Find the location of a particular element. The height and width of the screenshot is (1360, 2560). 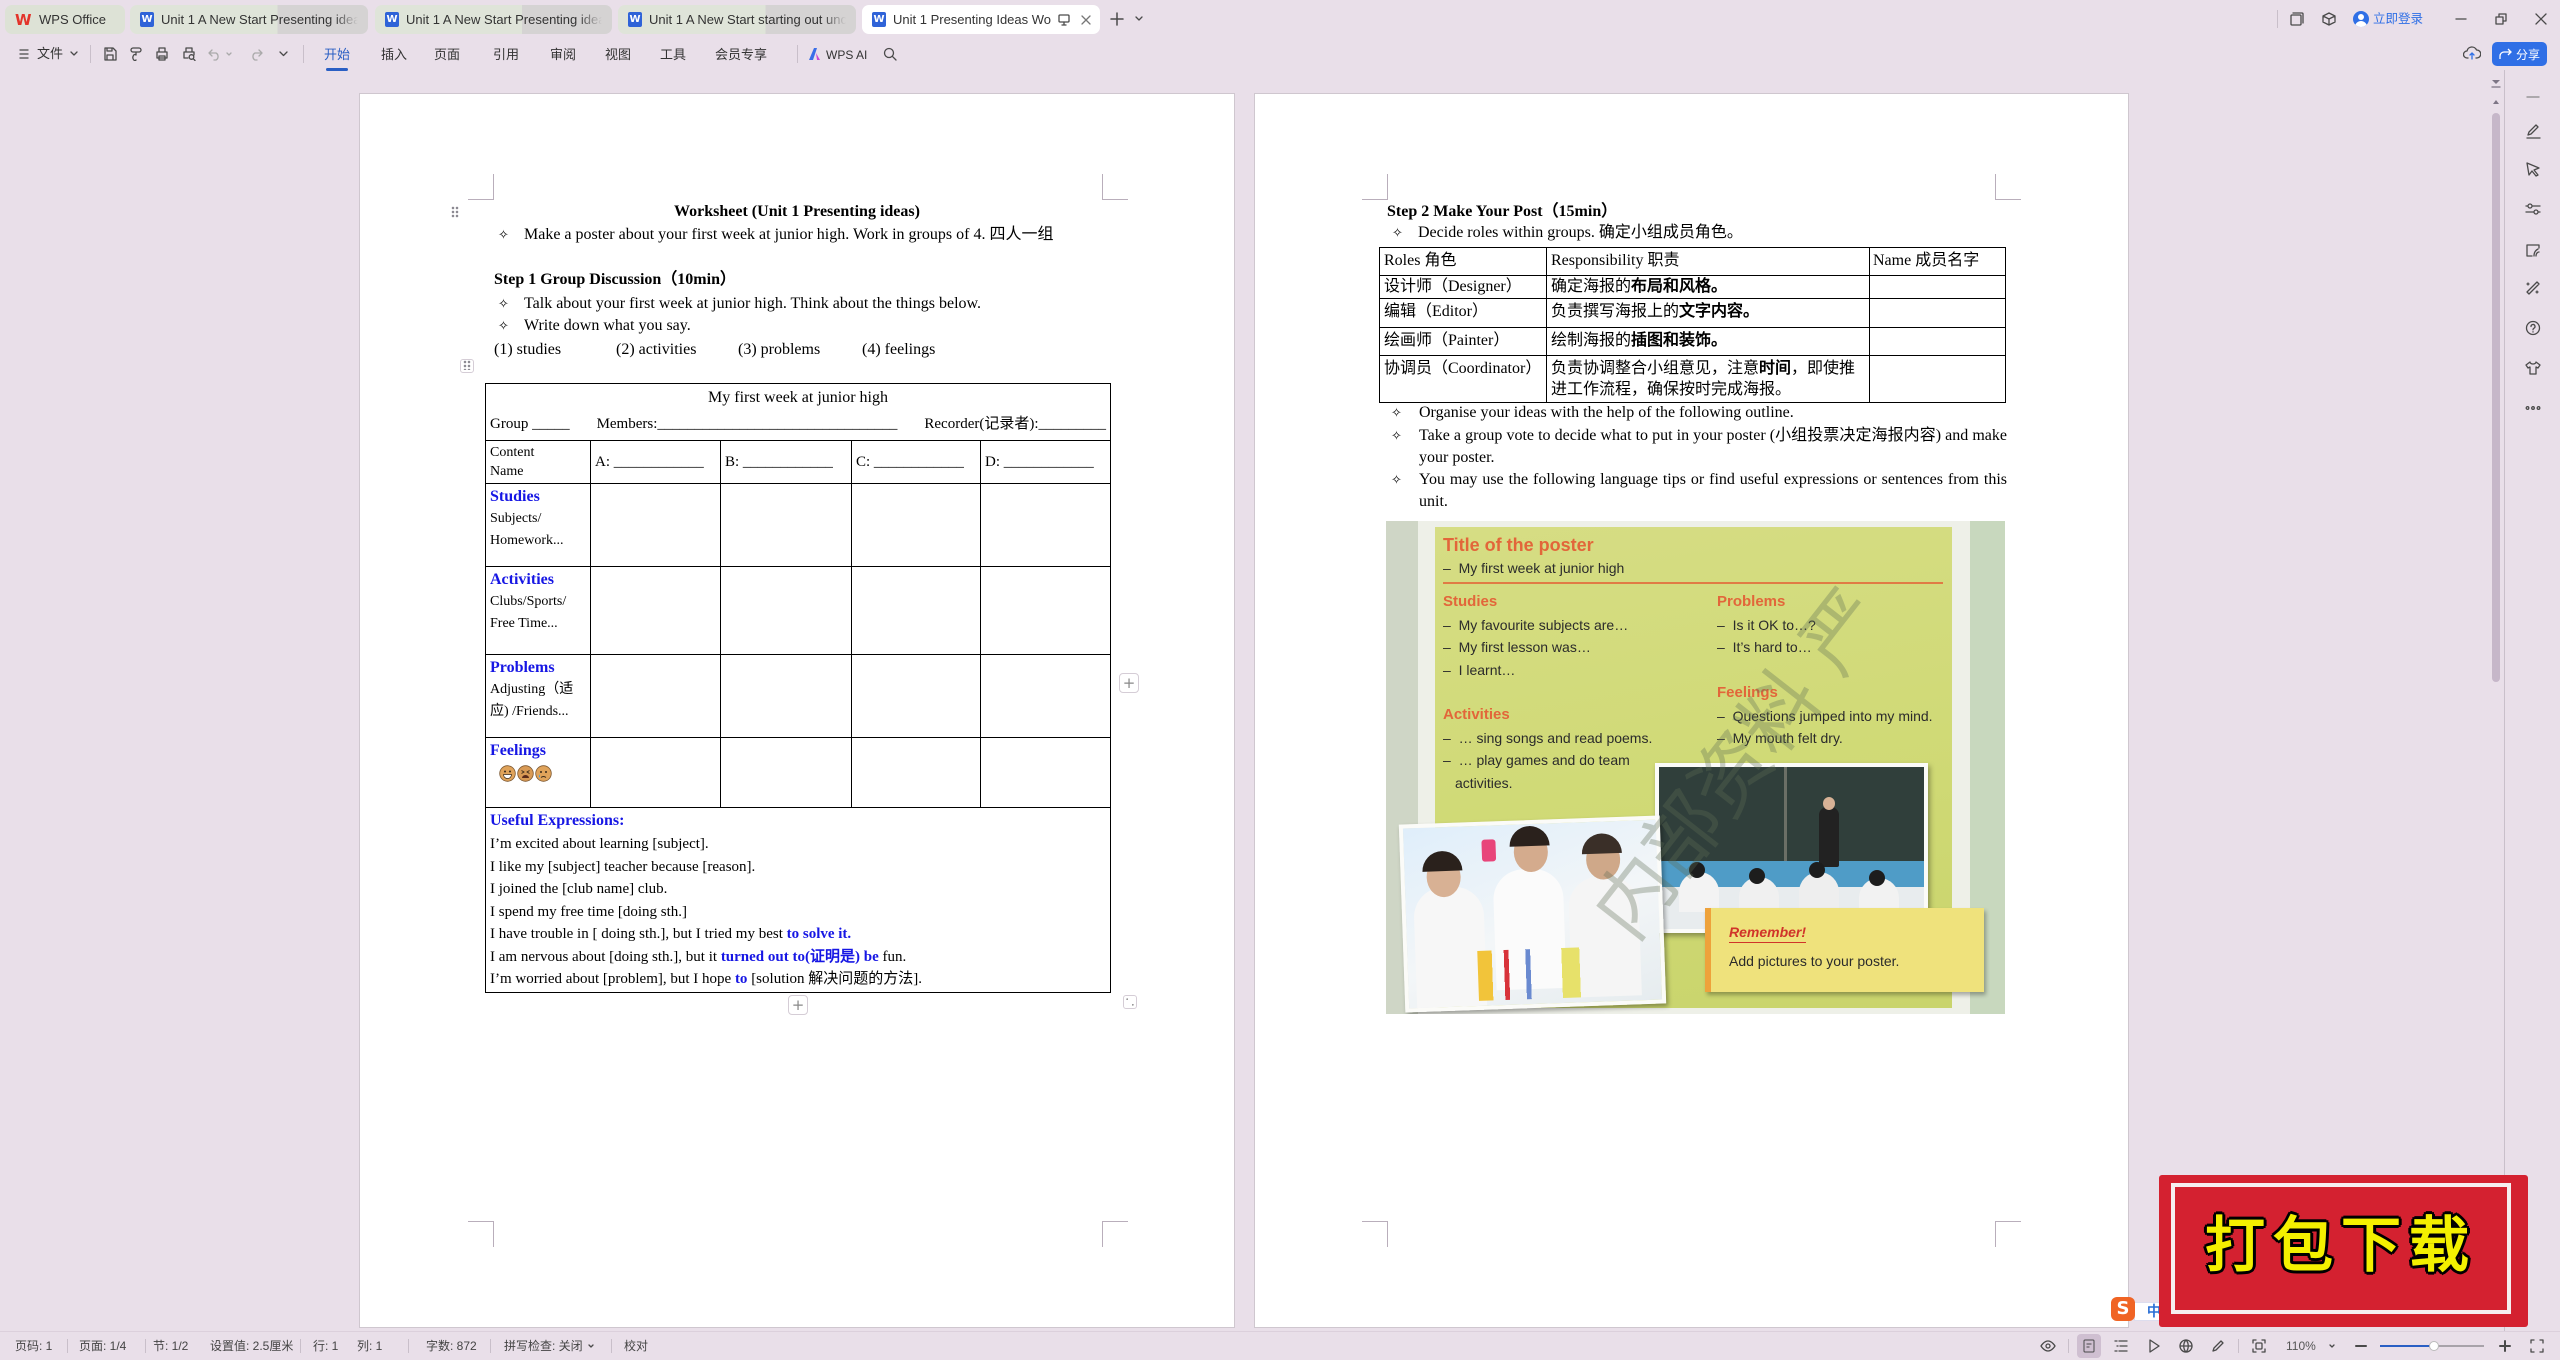

status-spell-check: 拼写检查: 关闭 is located at coordinates (543, 1346).